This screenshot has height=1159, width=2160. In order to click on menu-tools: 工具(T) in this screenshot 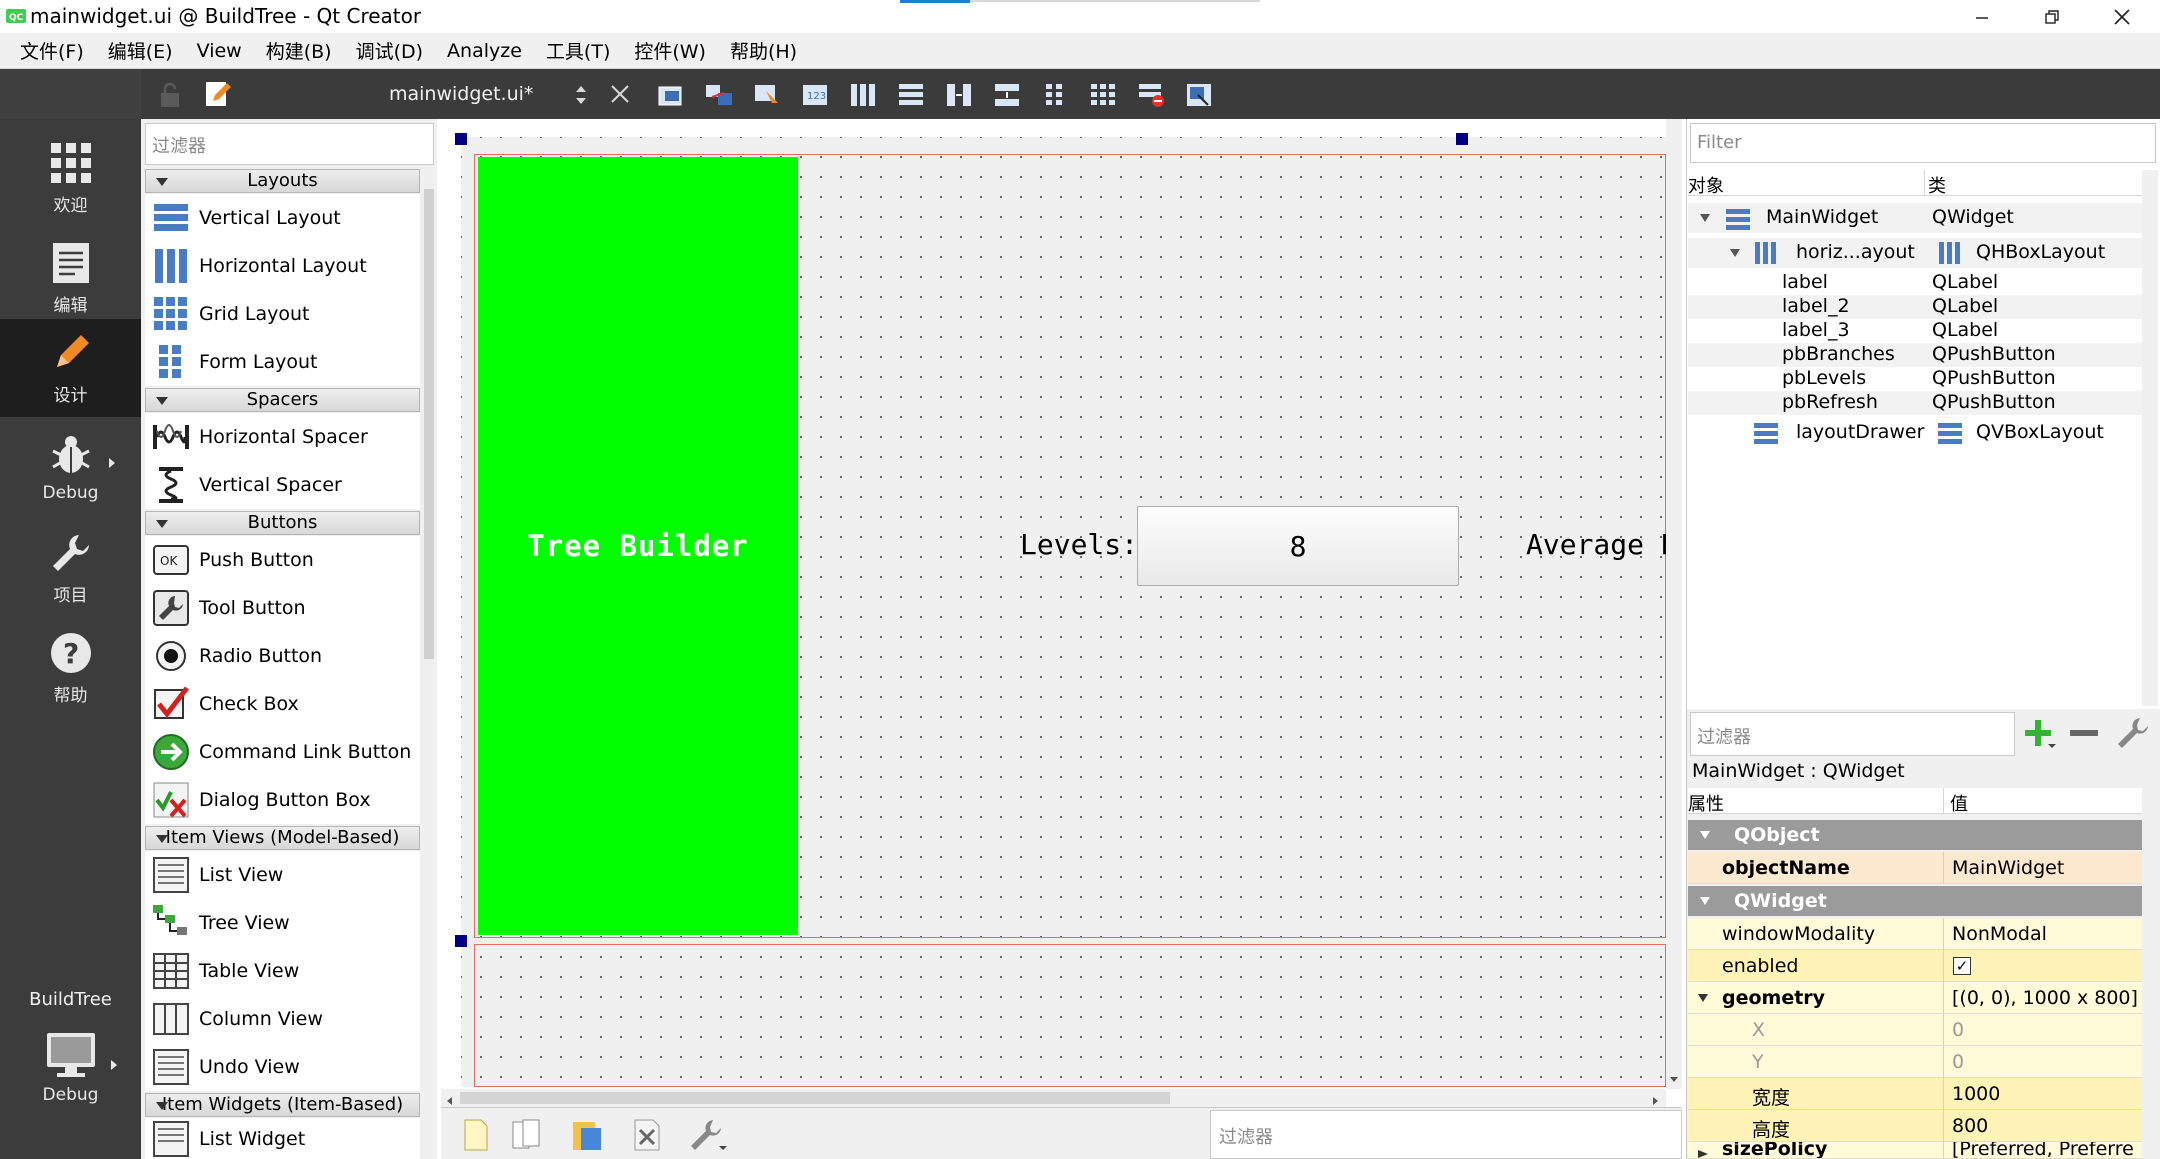, I will do `click(578, 50)`.